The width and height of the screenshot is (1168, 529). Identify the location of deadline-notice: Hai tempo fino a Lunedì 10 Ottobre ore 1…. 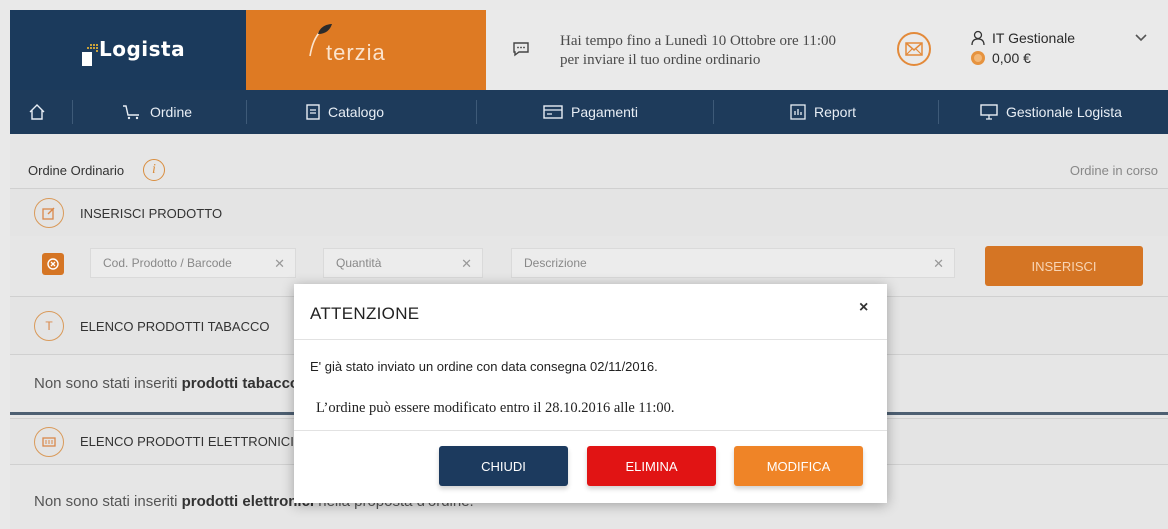
(686, 50).